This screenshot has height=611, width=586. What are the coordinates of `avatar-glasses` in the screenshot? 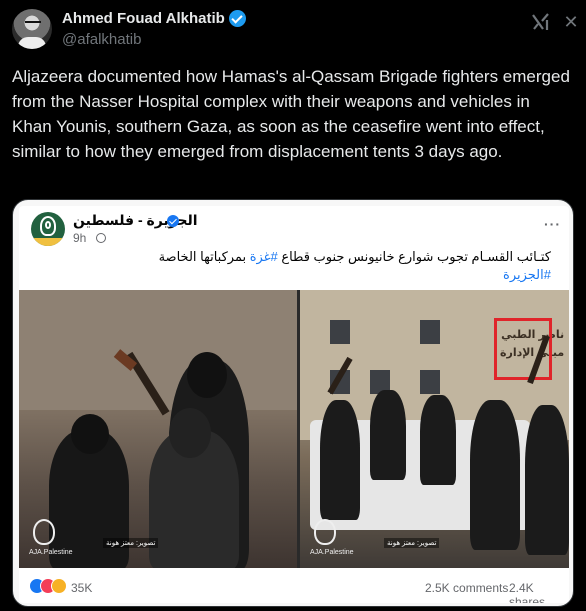 It's located at (33, 23).